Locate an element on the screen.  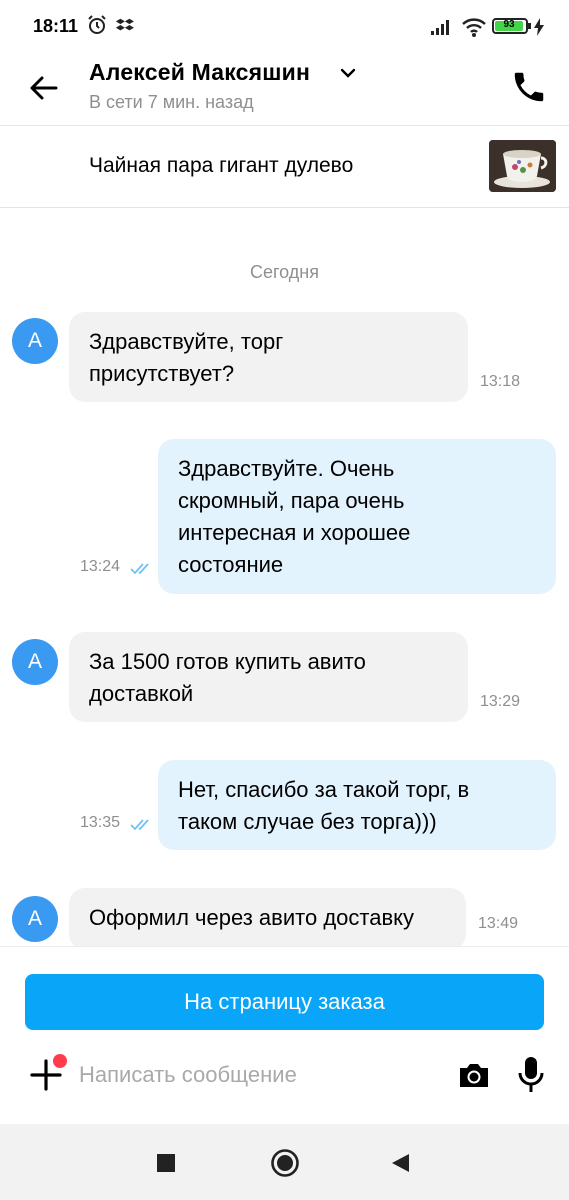
back-button is located at coordinates (44, 88).